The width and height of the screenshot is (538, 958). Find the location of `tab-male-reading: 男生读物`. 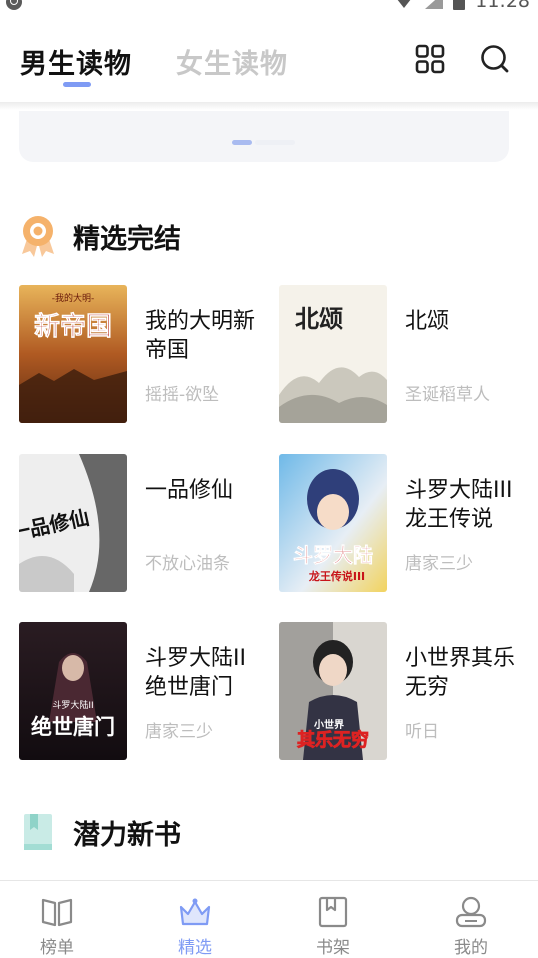

tab-male-reading: 男生读物 is located at coordinates (76, 61).